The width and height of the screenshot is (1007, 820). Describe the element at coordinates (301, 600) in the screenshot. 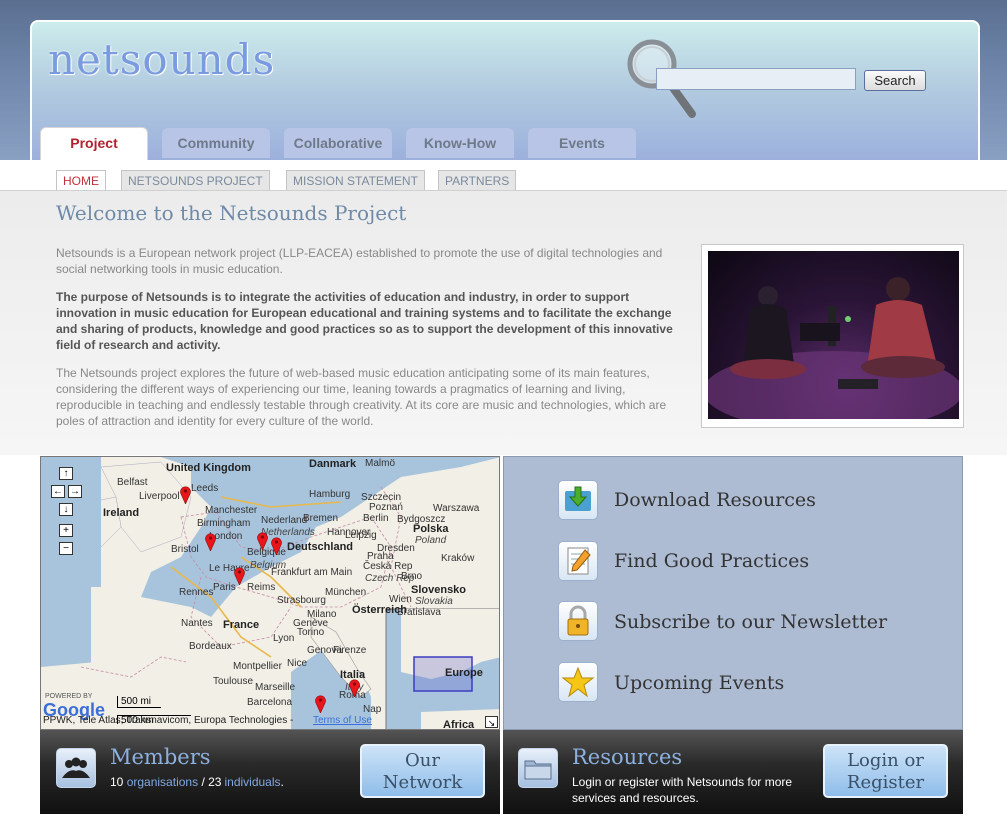

I see `map-city-strasbourg: Strasbourg` at that location.